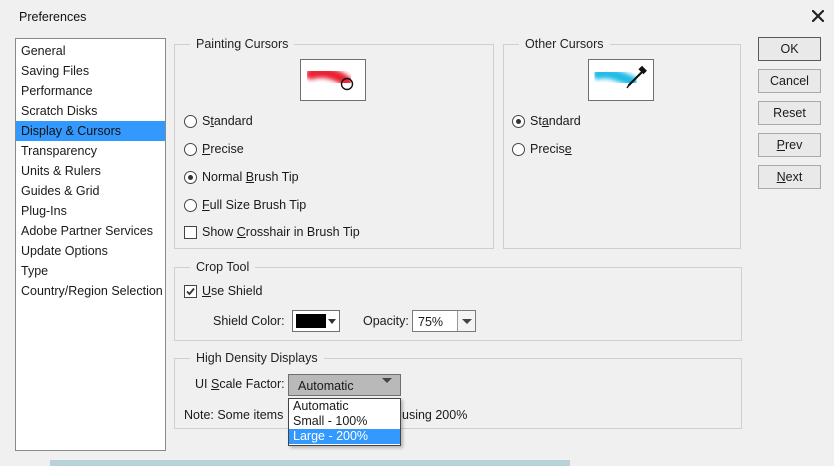  I want to click on use-shield-checkbox: Use Shield, so click(223, 291).